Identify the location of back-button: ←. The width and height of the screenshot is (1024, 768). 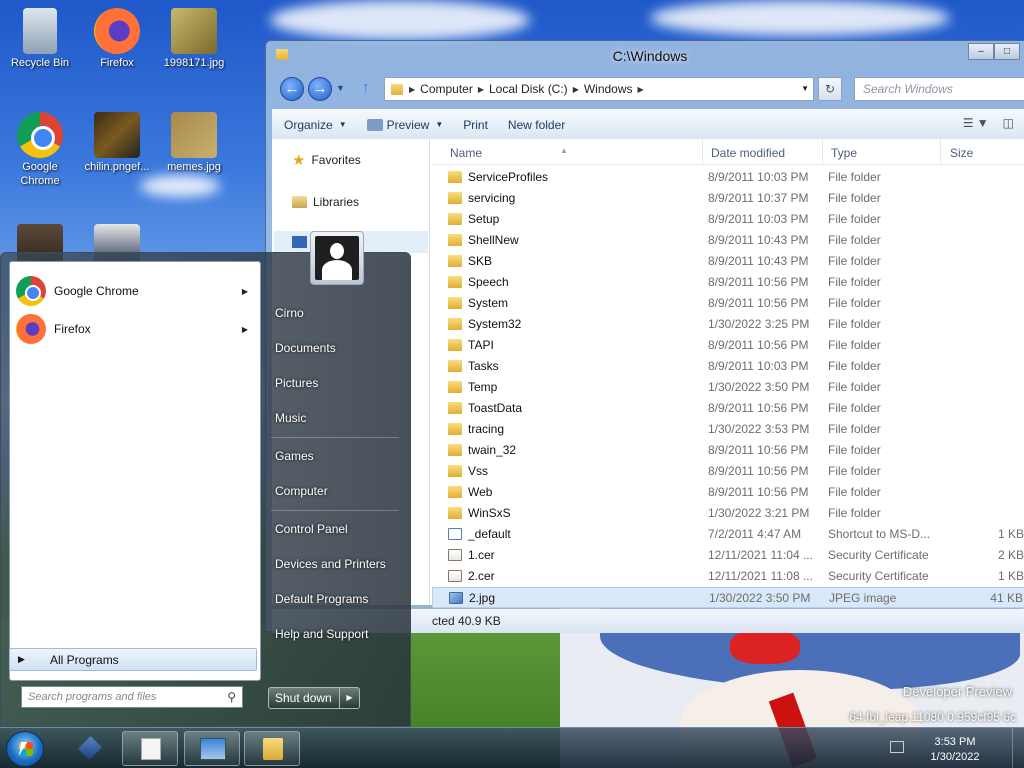
(292, 89).